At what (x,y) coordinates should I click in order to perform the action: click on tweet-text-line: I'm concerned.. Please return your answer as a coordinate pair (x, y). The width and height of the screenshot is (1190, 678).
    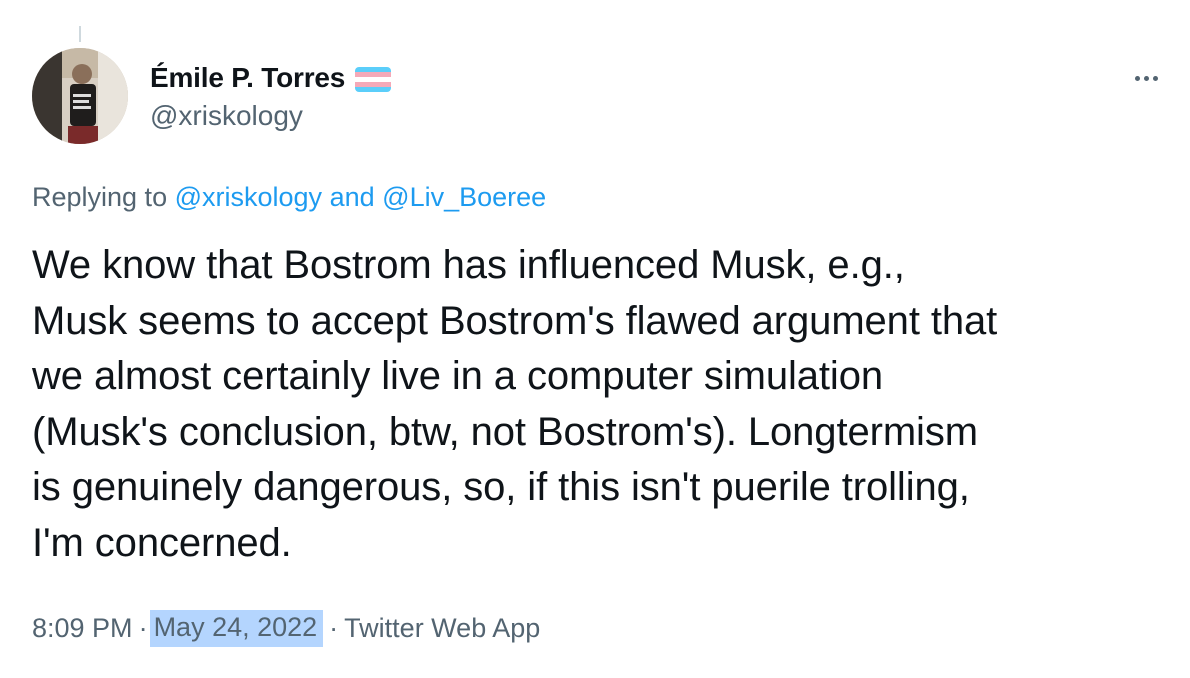
    Looking at the image, I should click on (162, 542).